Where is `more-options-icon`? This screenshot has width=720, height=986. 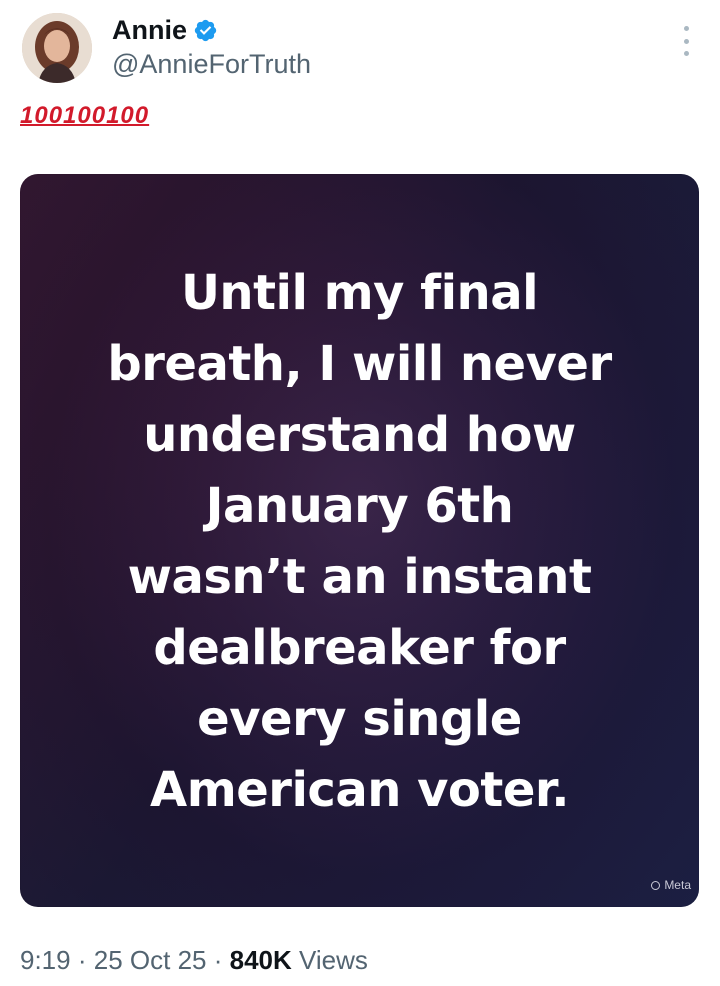 more-options-icon is located at coordinates (686, 41).